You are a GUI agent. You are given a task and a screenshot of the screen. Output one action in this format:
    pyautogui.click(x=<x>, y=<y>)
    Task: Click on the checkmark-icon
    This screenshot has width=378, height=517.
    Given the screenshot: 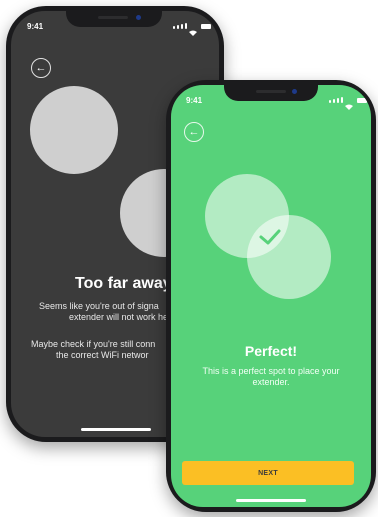 What is the action you would take?
    pyautogui.click(x=270, y=237)
    